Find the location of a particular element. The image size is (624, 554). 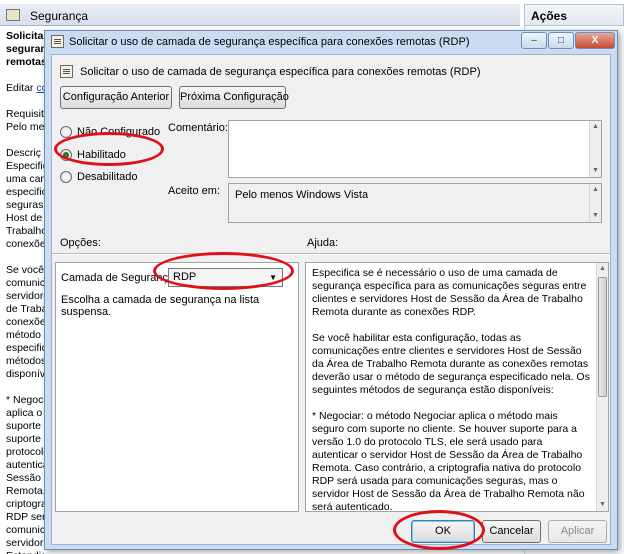

description-line: Host de is located at coordinates (24, 218).